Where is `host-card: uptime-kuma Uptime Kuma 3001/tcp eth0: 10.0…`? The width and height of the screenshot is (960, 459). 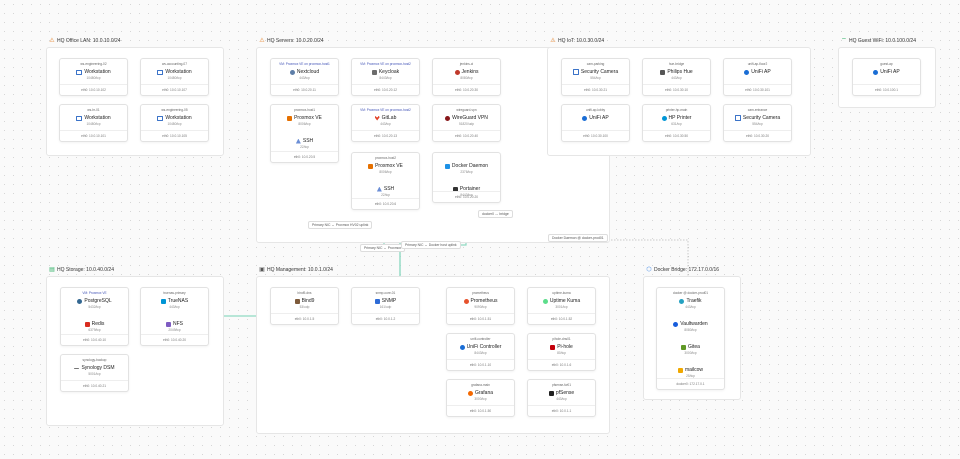 host-card: uptime-kuma Uptime Kuma 3001/tcp eth0: 10.0… is located at coordinates (561, 306).